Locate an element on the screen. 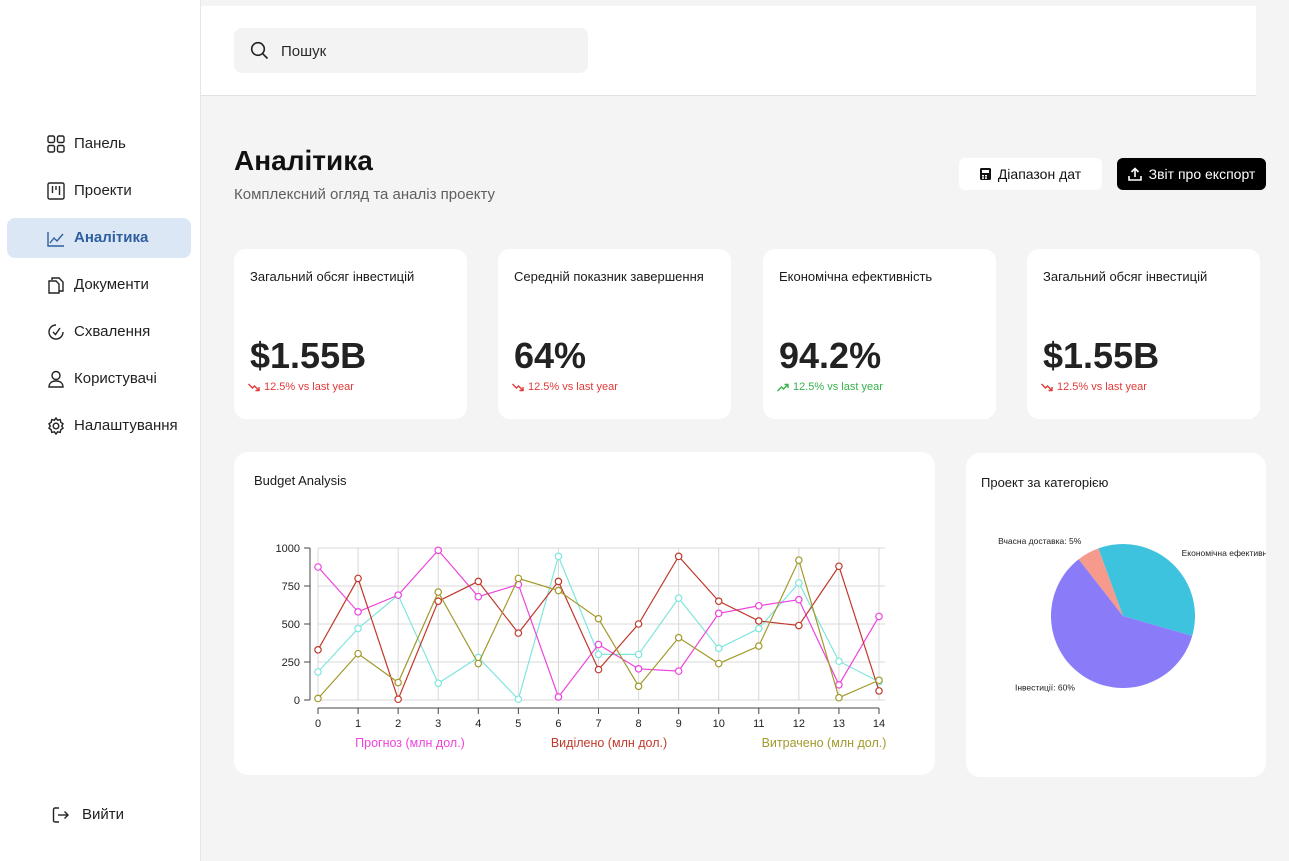 This screenshot has width=1289, height=861. x-tick-label: 12 is located at coordinates (799, 724).